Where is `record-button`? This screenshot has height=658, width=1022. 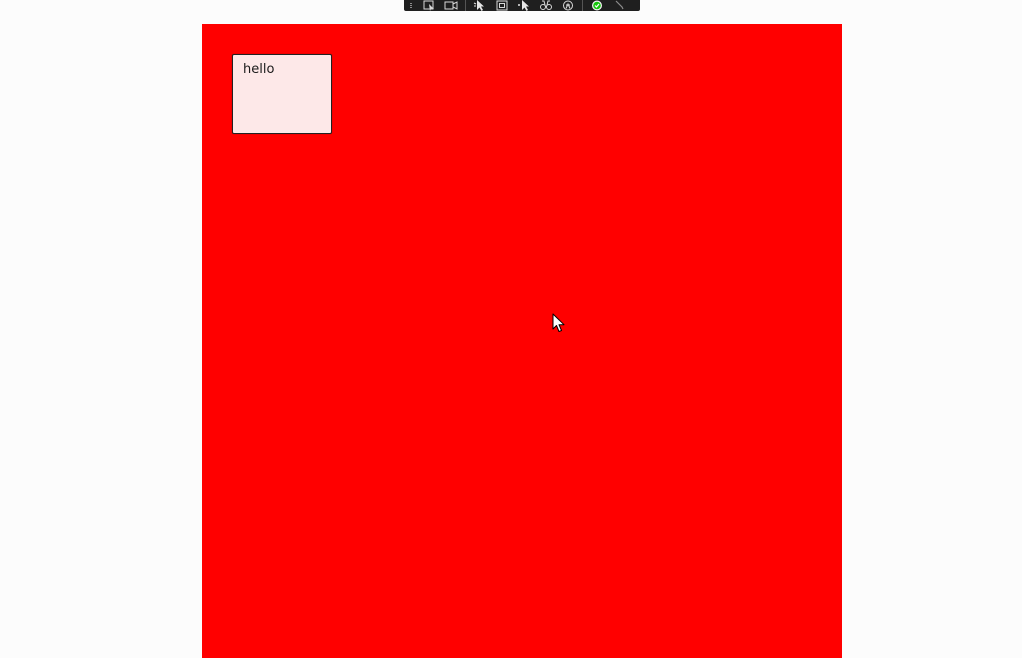
record-button is located at coordinates (451, 5).